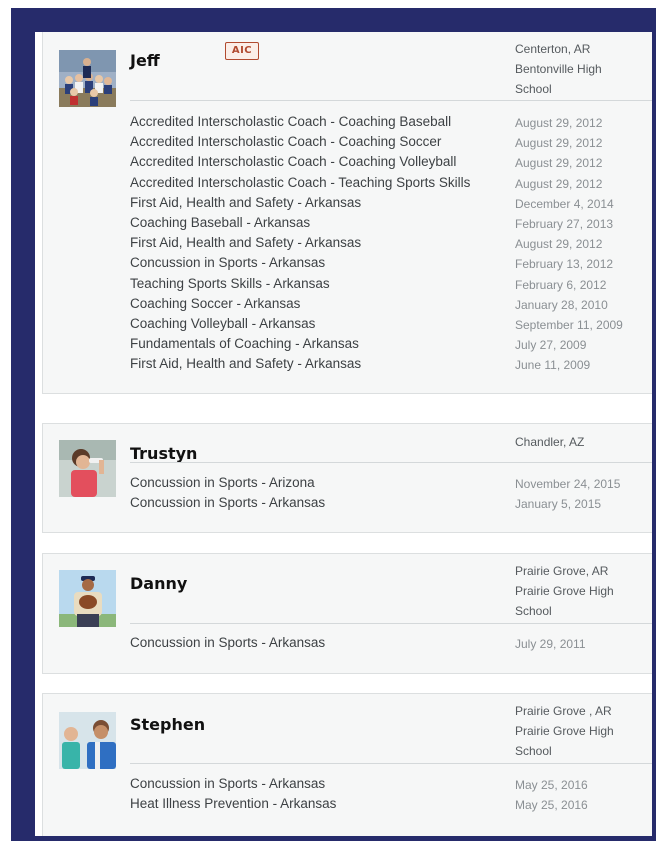  I want to click on coach-name: Danny, so click(158, 583).